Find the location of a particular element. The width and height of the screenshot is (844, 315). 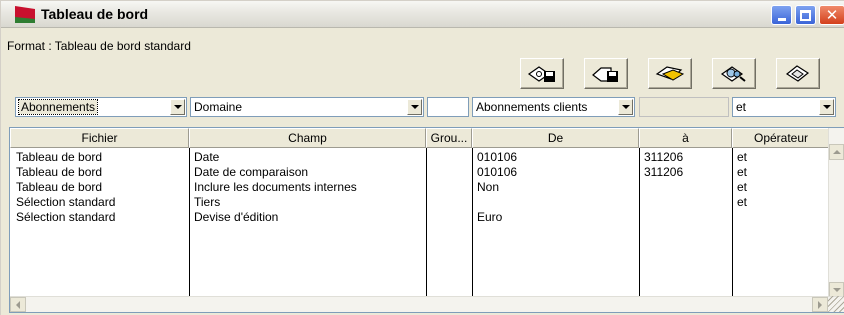

operator-select-value: et is located at coordinates (741, 107).